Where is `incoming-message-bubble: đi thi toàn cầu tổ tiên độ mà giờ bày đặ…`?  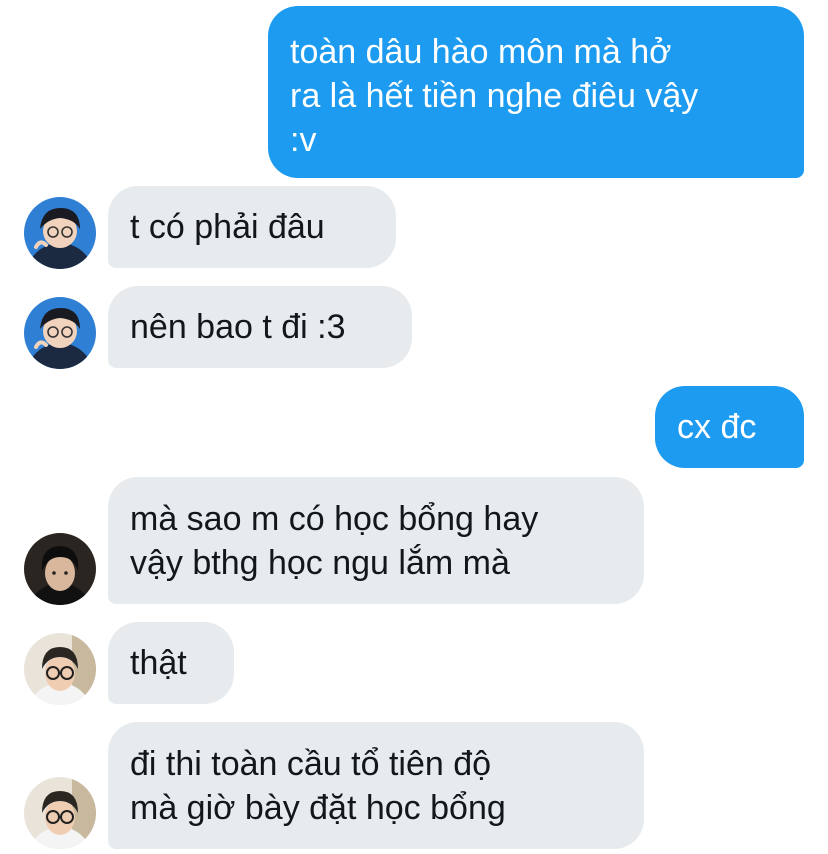 incoming-message-bubble: đi thi toàn cầu tổ tiên độ mà giờ bày đặ… is located at coordinates (376, 785).